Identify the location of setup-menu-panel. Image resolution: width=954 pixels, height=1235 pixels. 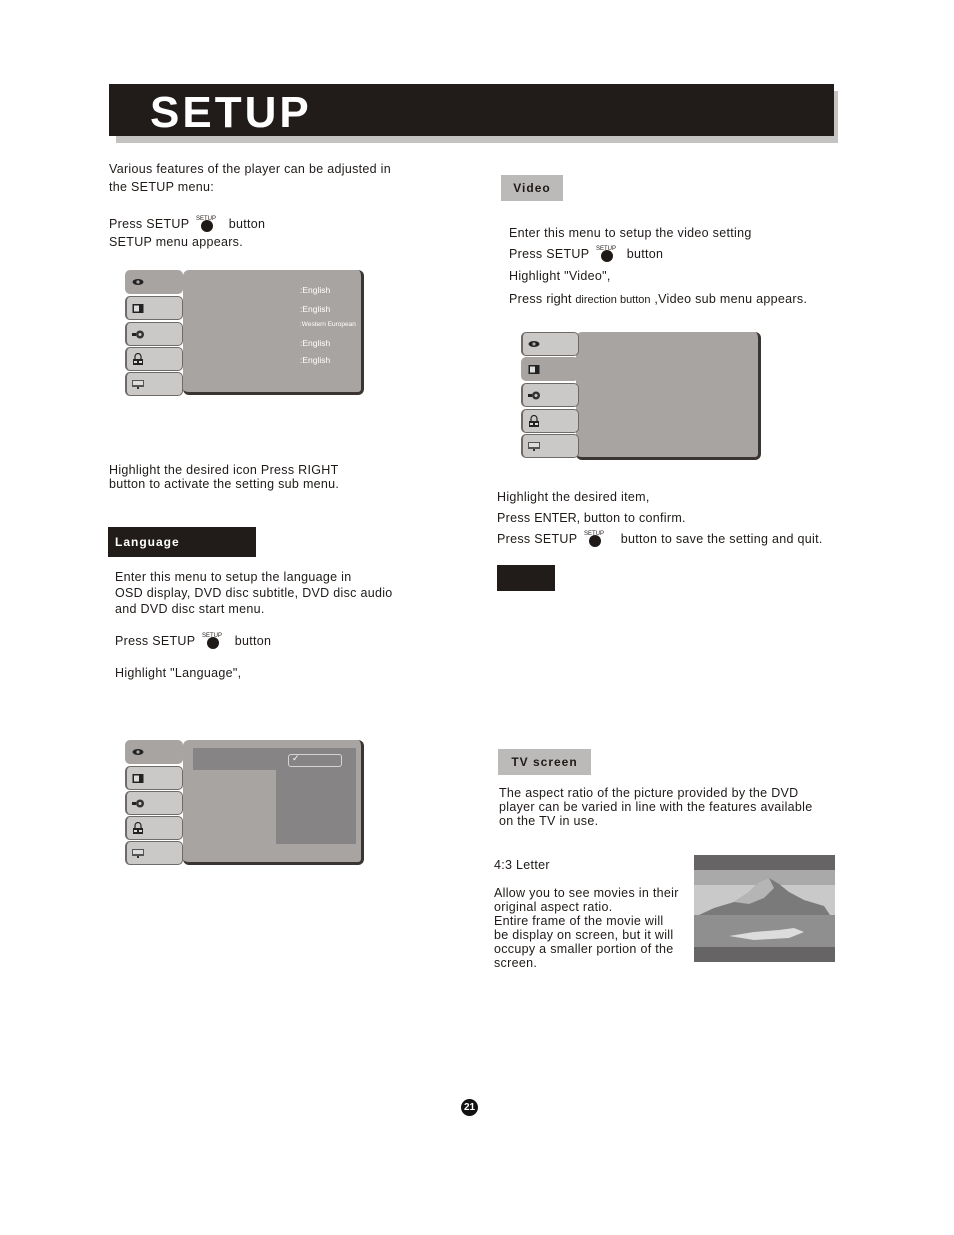
(273, 332).